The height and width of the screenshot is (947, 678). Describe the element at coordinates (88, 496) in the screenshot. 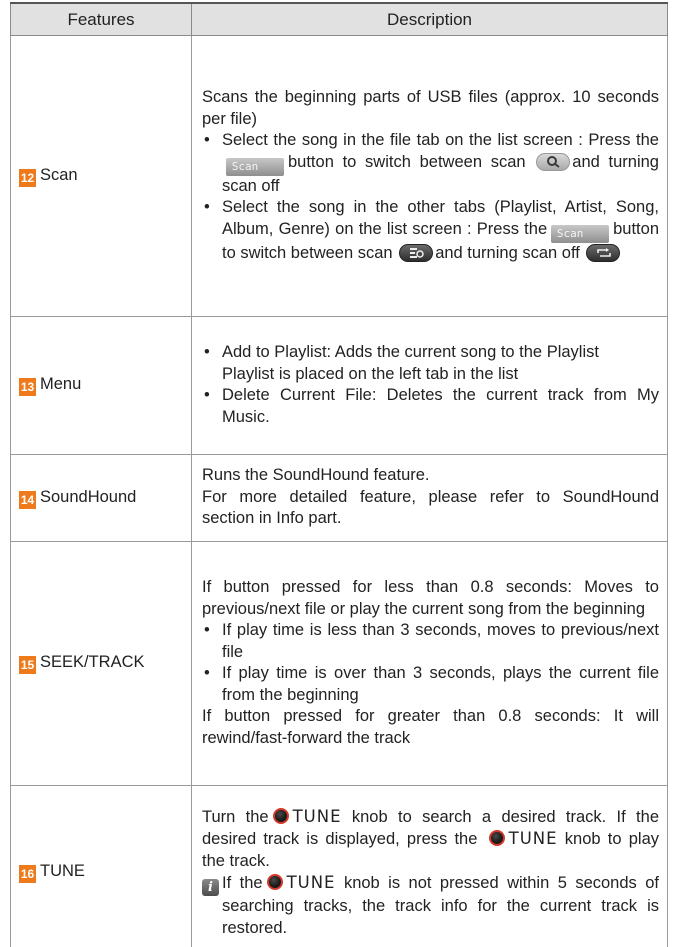

I see `feature-name: SoundHound` at that location.